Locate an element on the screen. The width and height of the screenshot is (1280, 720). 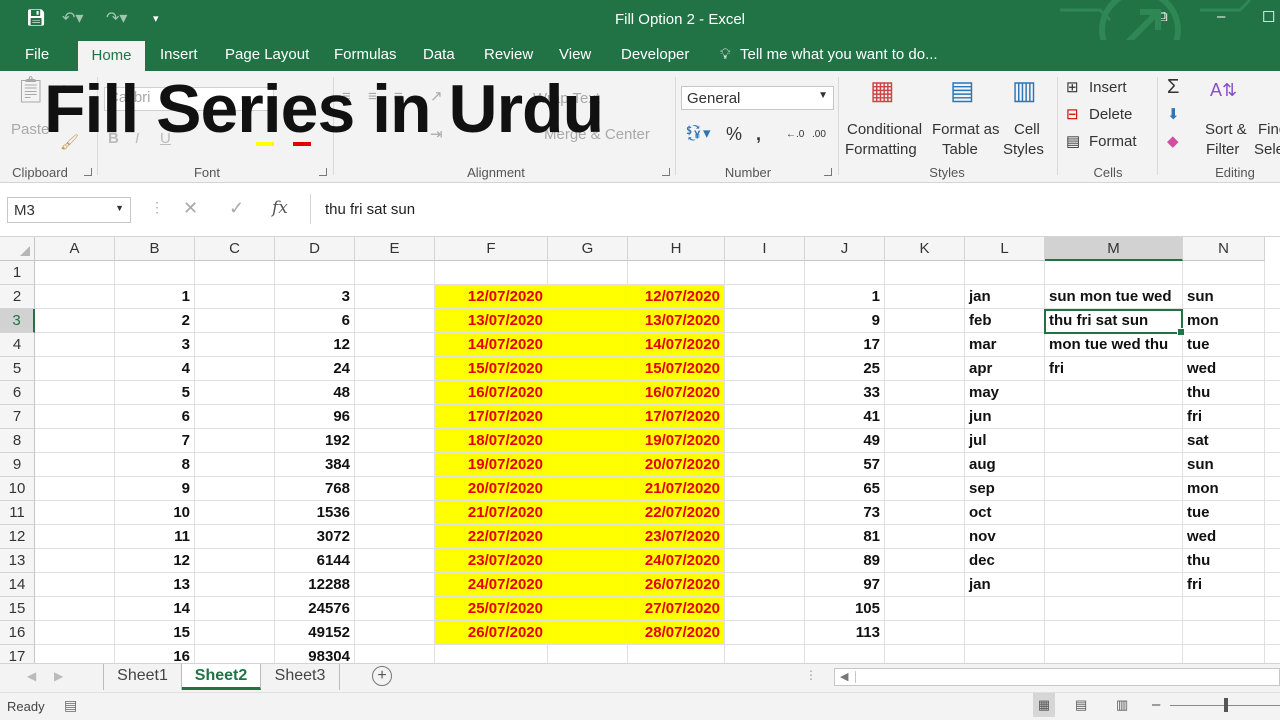
cell-f14: 24/07/2020 is located at coordinates (491, 585).